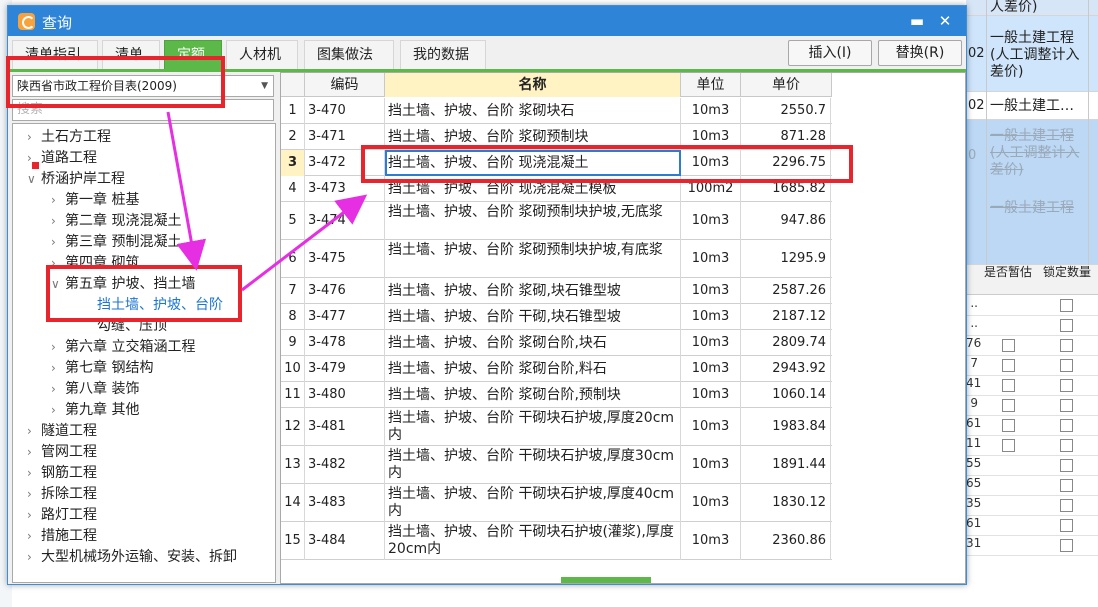 Image resolution: width=1098 pixels, height=607 pixels. What do you see at coordinates (62, 515) in the screenshot?
I see `tree-node: › 路灯工程` at bounding box center [62, 515].